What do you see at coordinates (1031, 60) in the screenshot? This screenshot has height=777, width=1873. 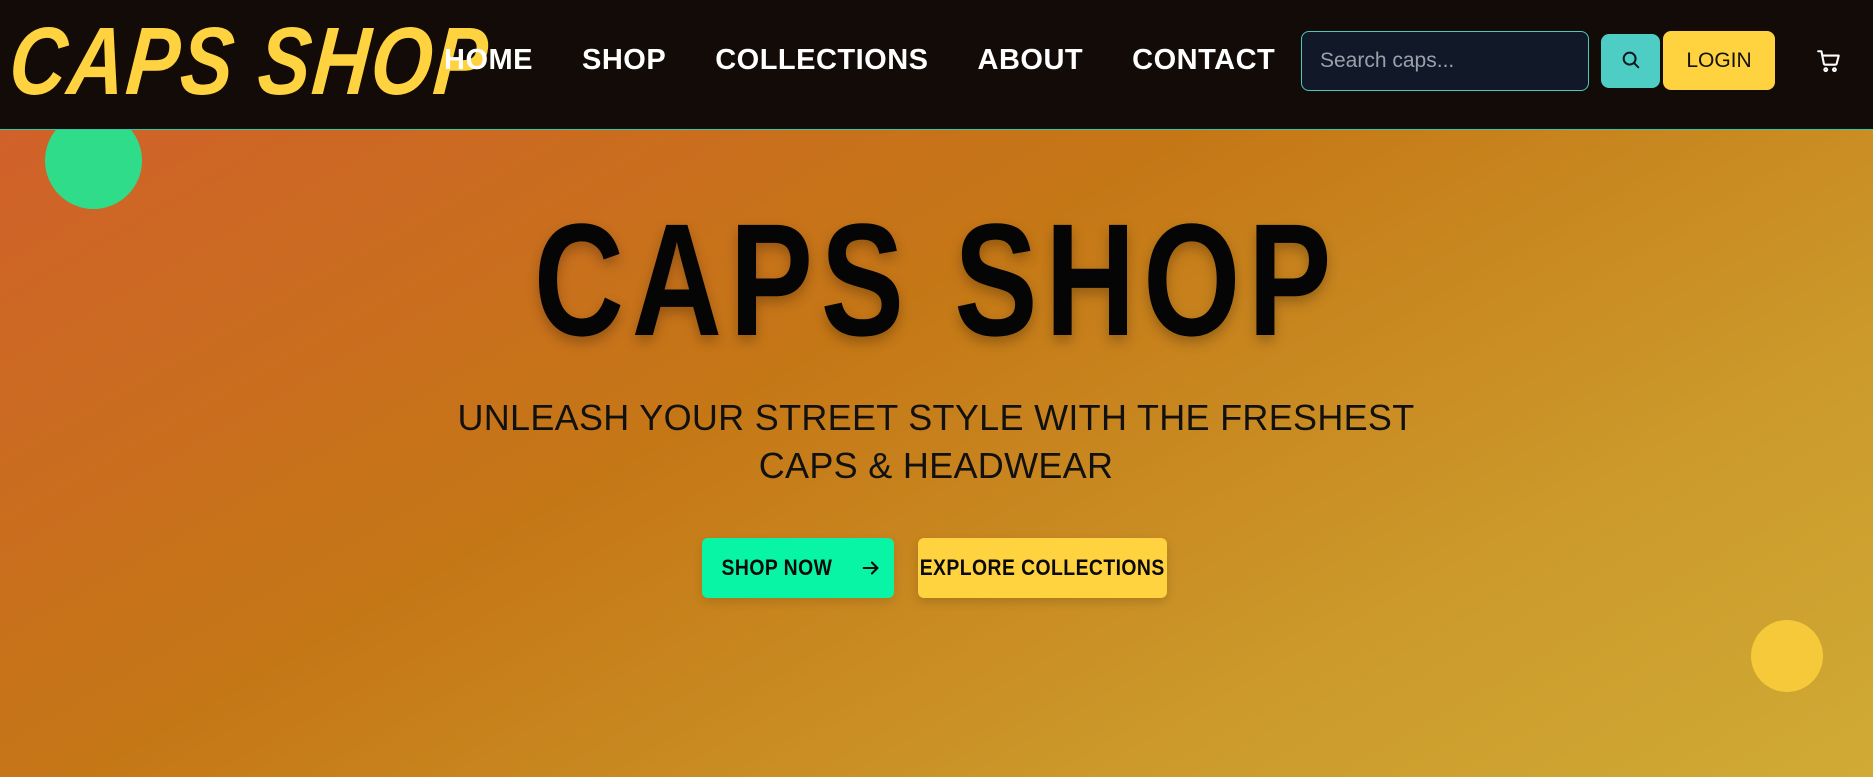 I see `nav-link-about: ABOUT` at bounding box center [1031, 60].